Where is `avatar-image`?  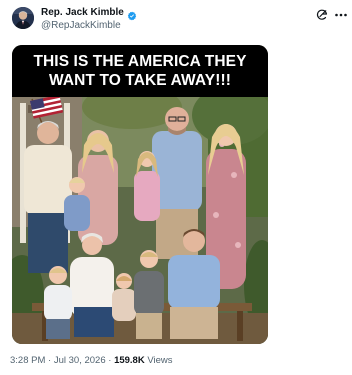
avatar-image is located at coordinates (23, 18).